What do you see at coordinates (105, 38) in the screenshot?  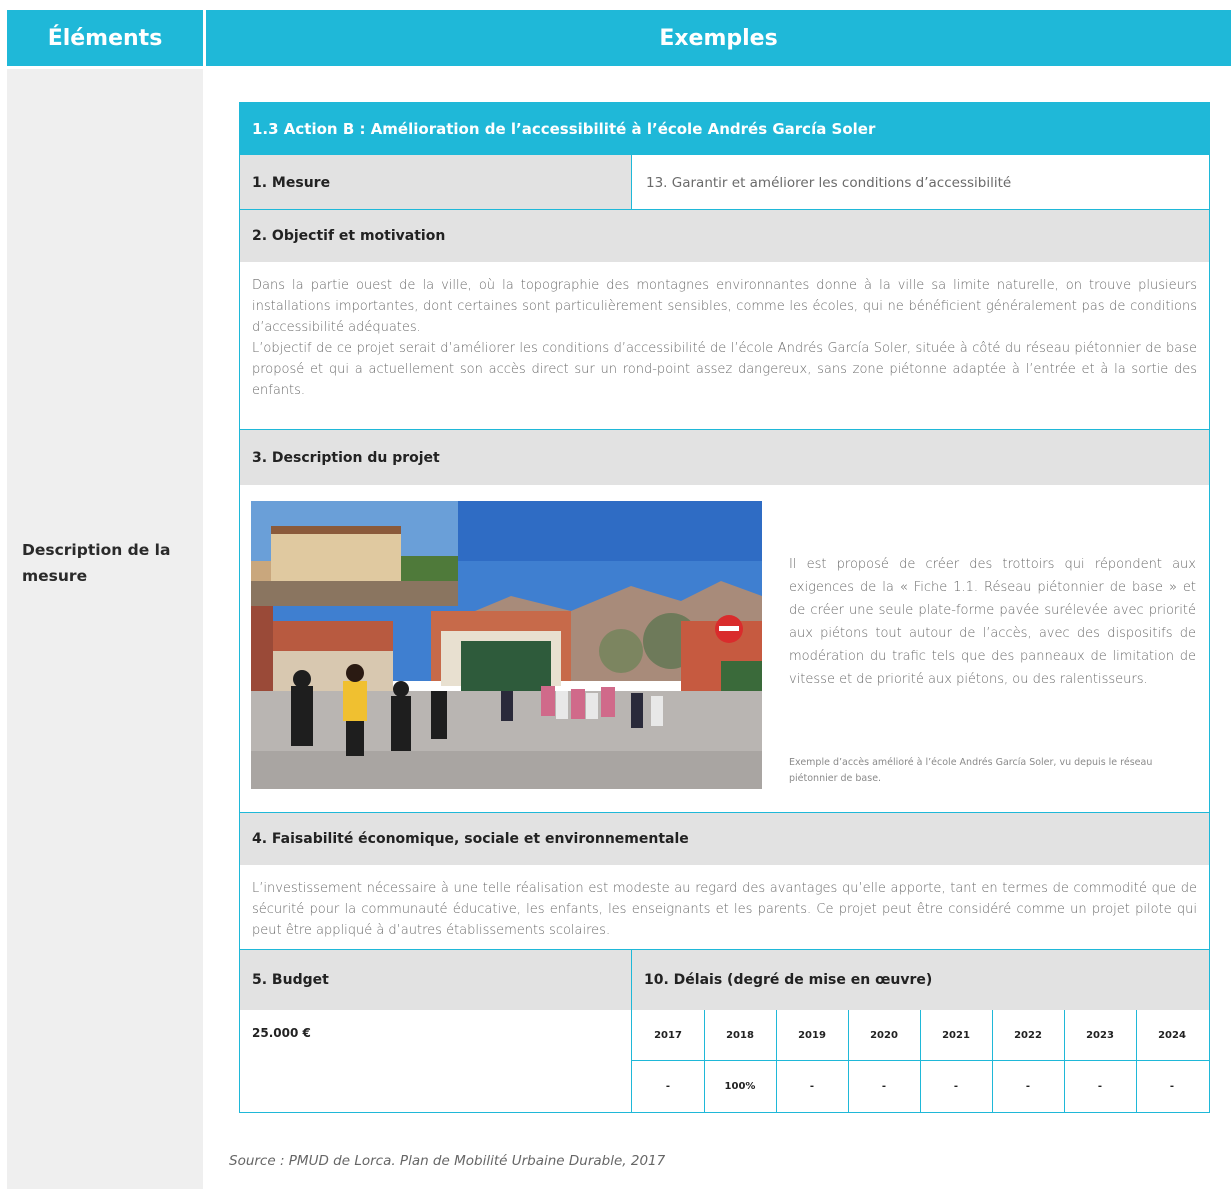 I see `header-elements: Éléments` at bounding box center [105, 38].